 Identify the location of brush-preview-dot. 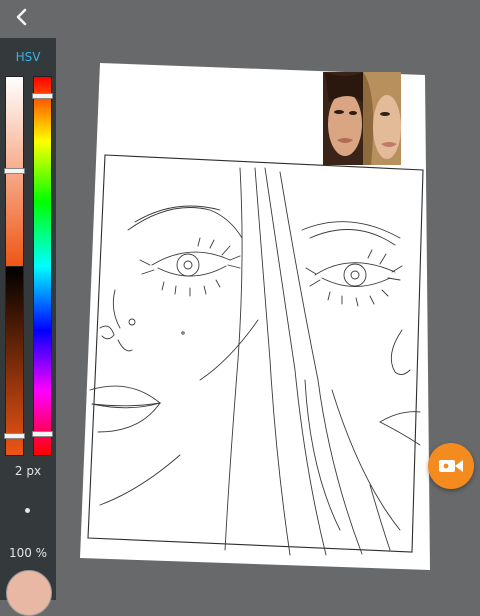
(27, 510).